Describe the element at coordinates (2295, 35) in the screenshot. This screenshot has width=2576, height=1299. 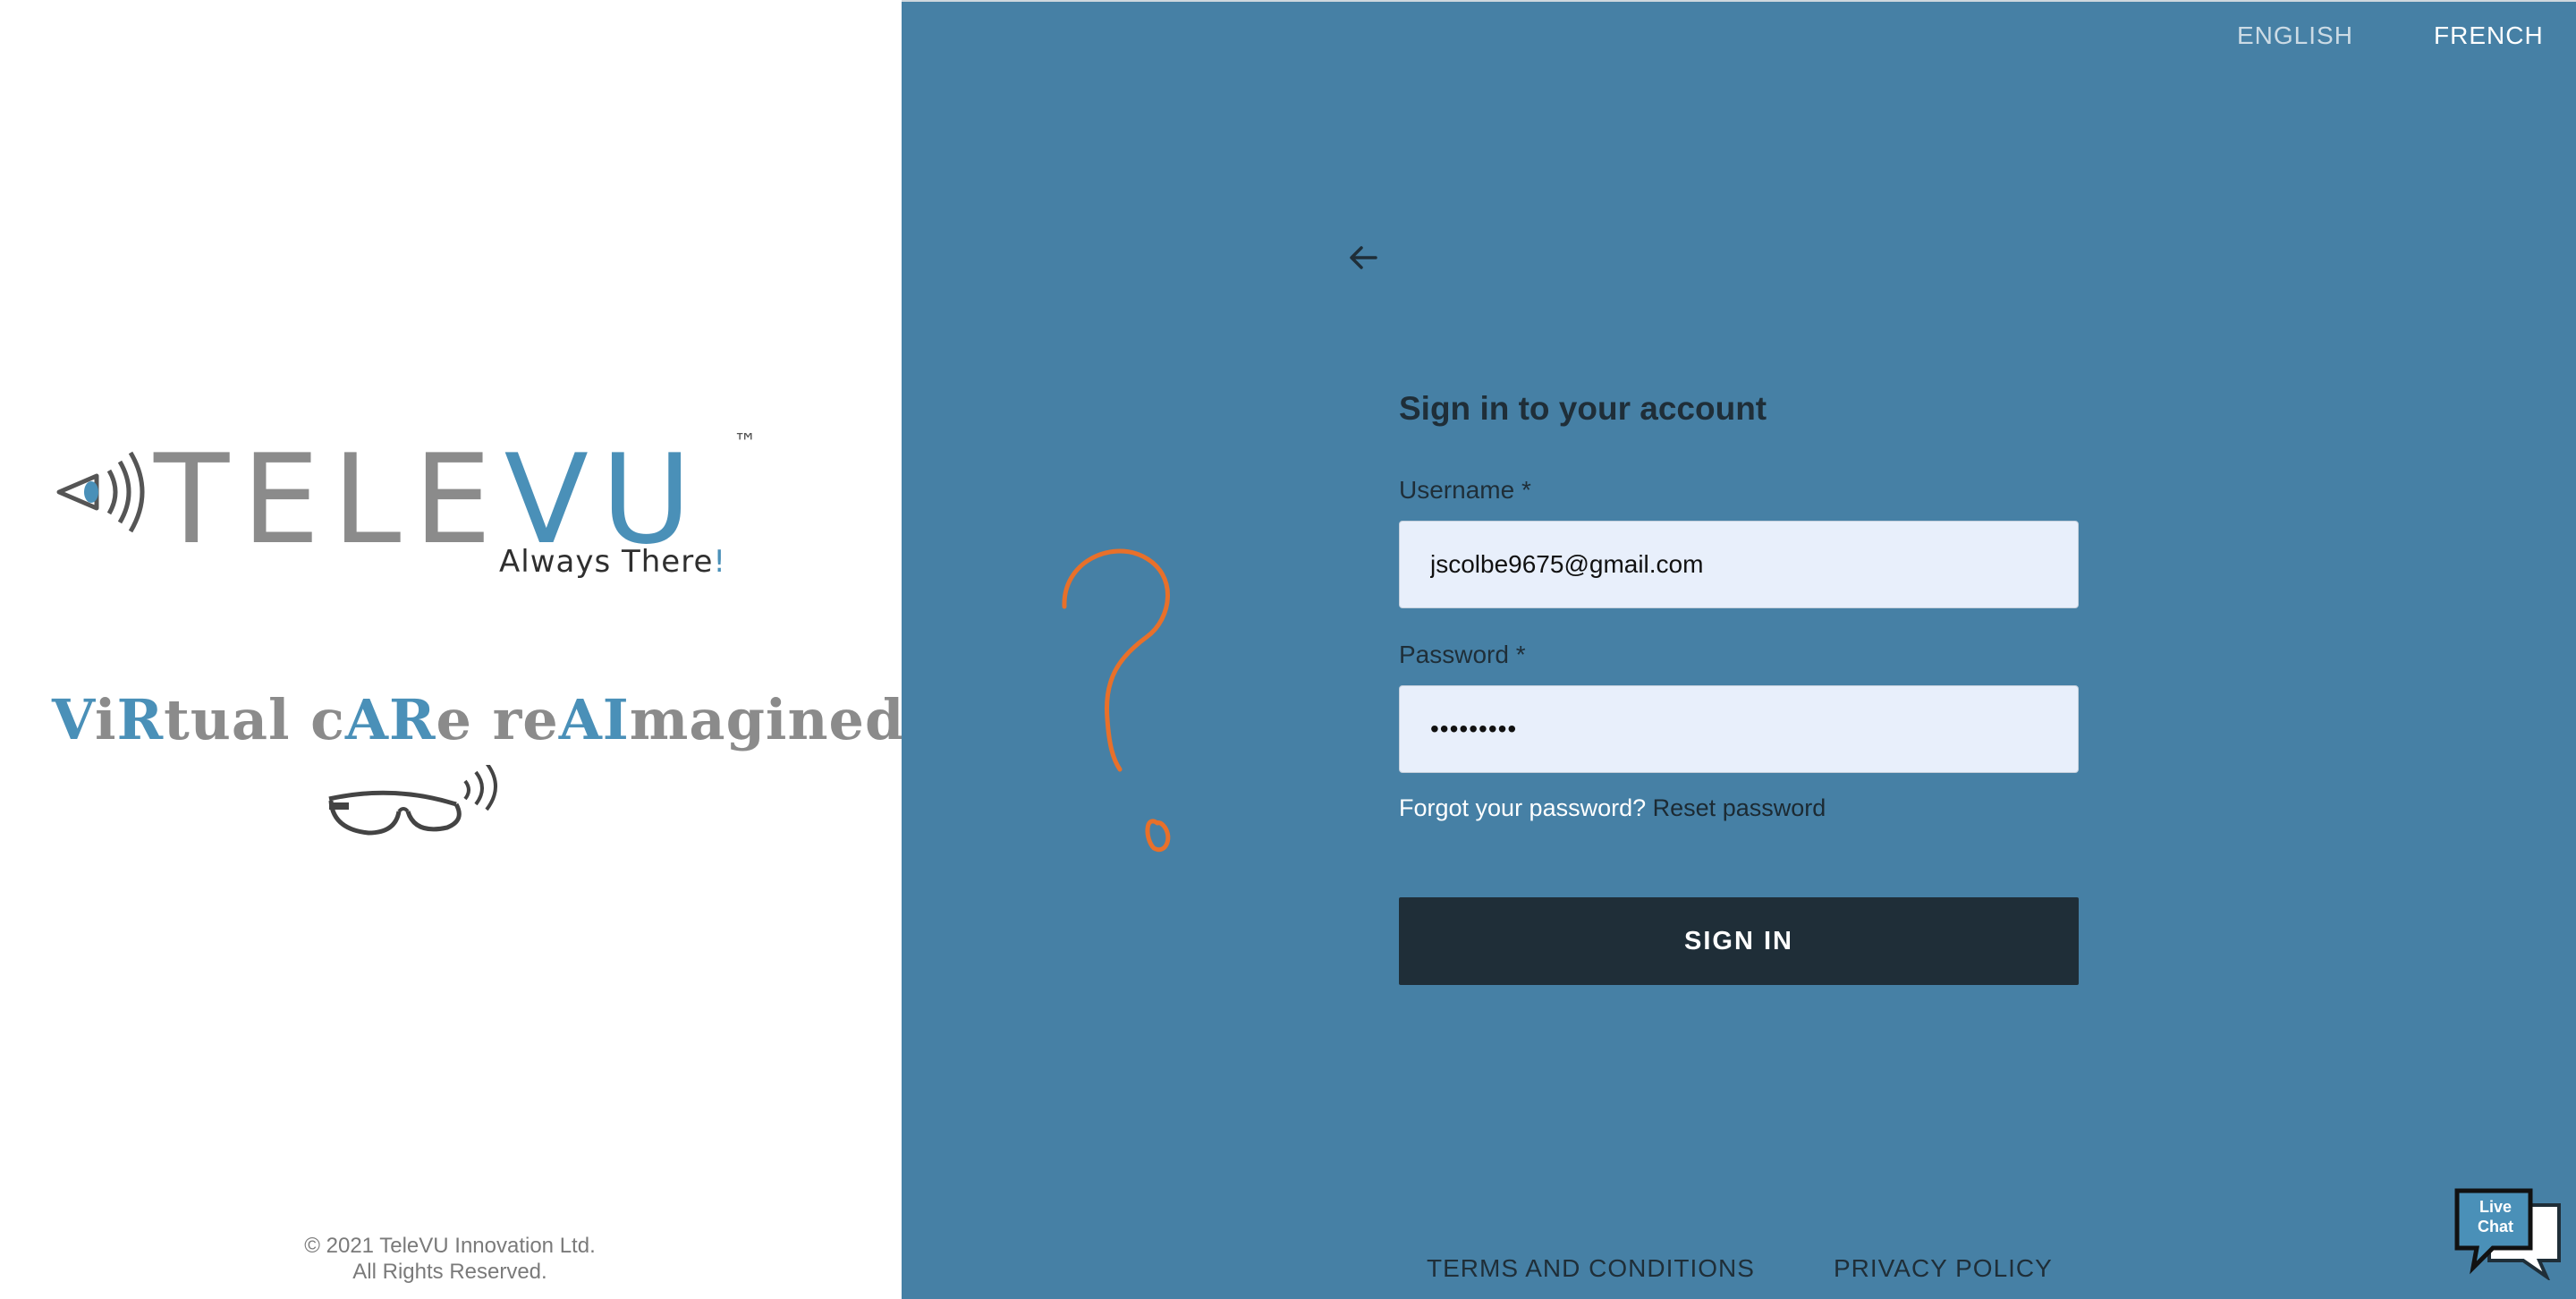
I see `language-english-link: ENGLISH` at that location.